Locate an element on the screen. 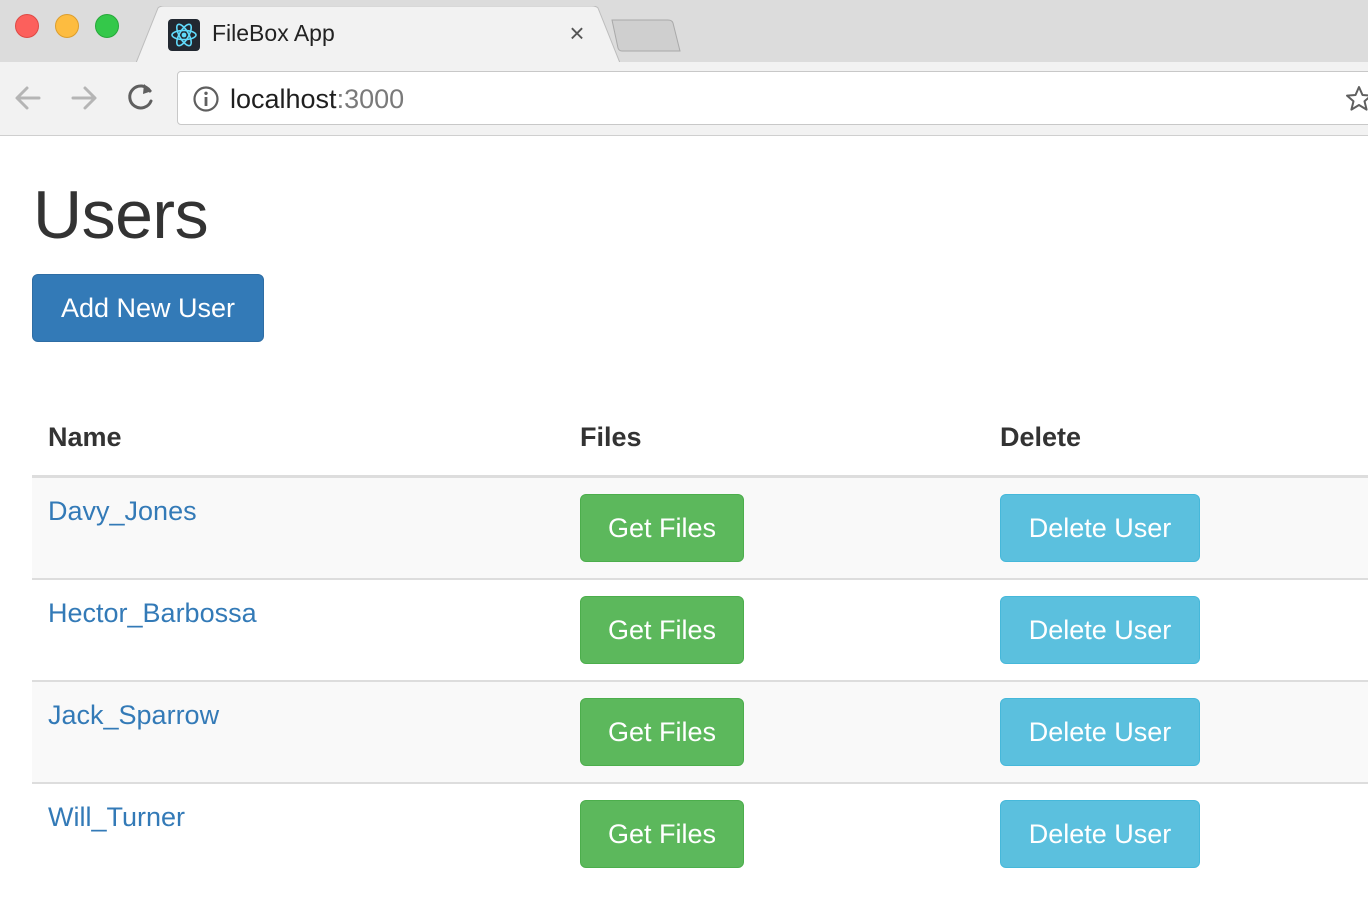 The height and width of the screenshot is (906, 1368). star-icon is located at coordinates (1356, 99).